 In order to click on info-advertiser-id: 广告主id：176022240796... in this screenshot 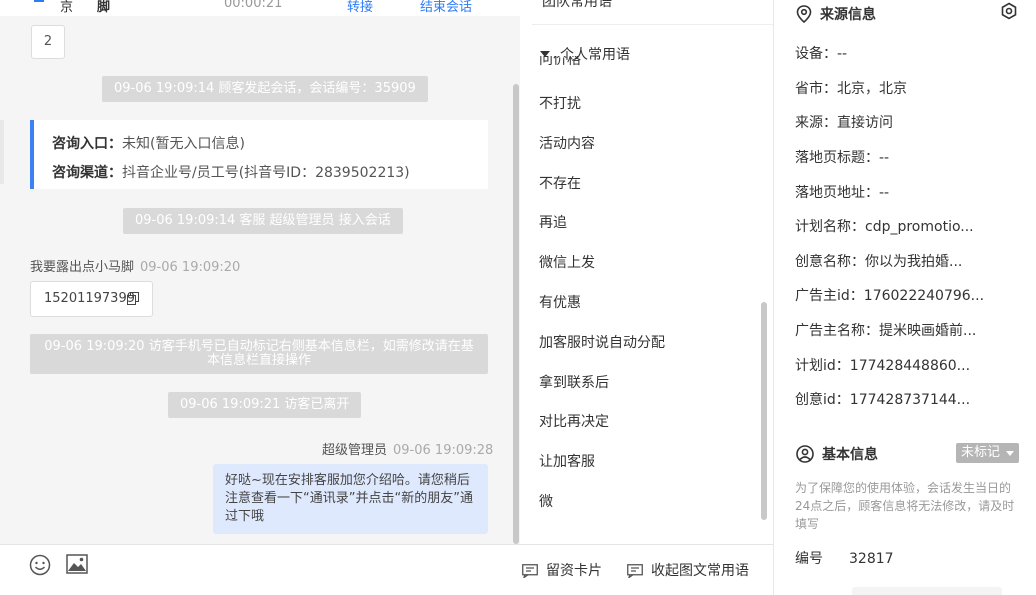, I will do `click(889, 295)`.